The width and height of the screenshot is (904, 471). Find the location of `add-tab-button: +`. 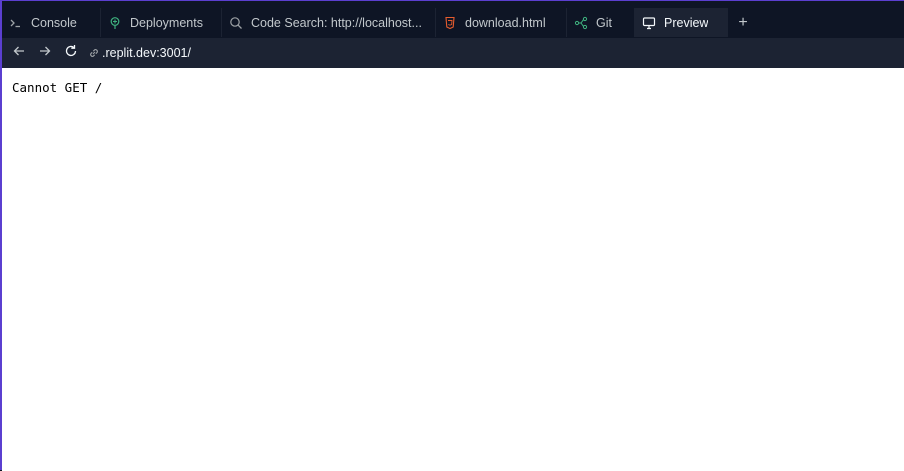

add-tab-button: + is located at coordinates (743, 22).